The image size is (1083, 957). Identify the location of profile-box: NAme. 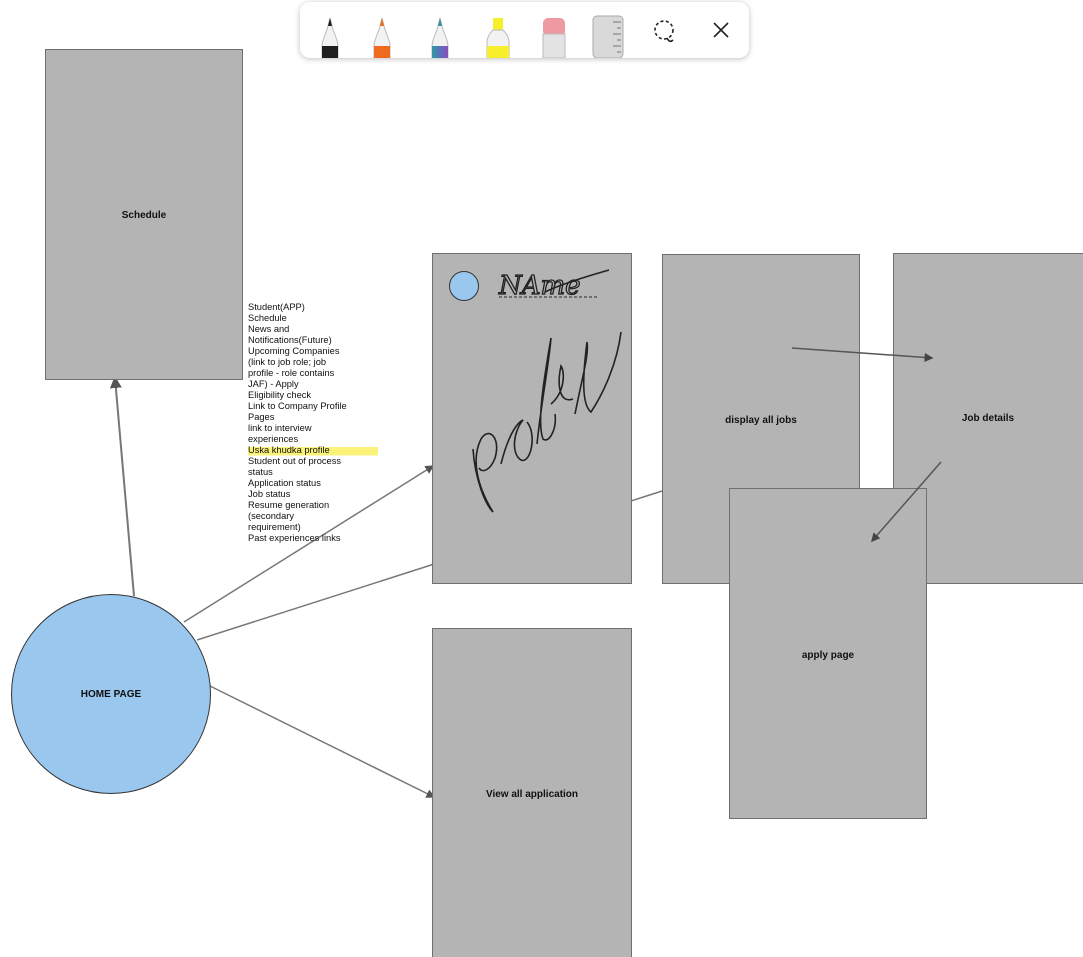
(532, 418).